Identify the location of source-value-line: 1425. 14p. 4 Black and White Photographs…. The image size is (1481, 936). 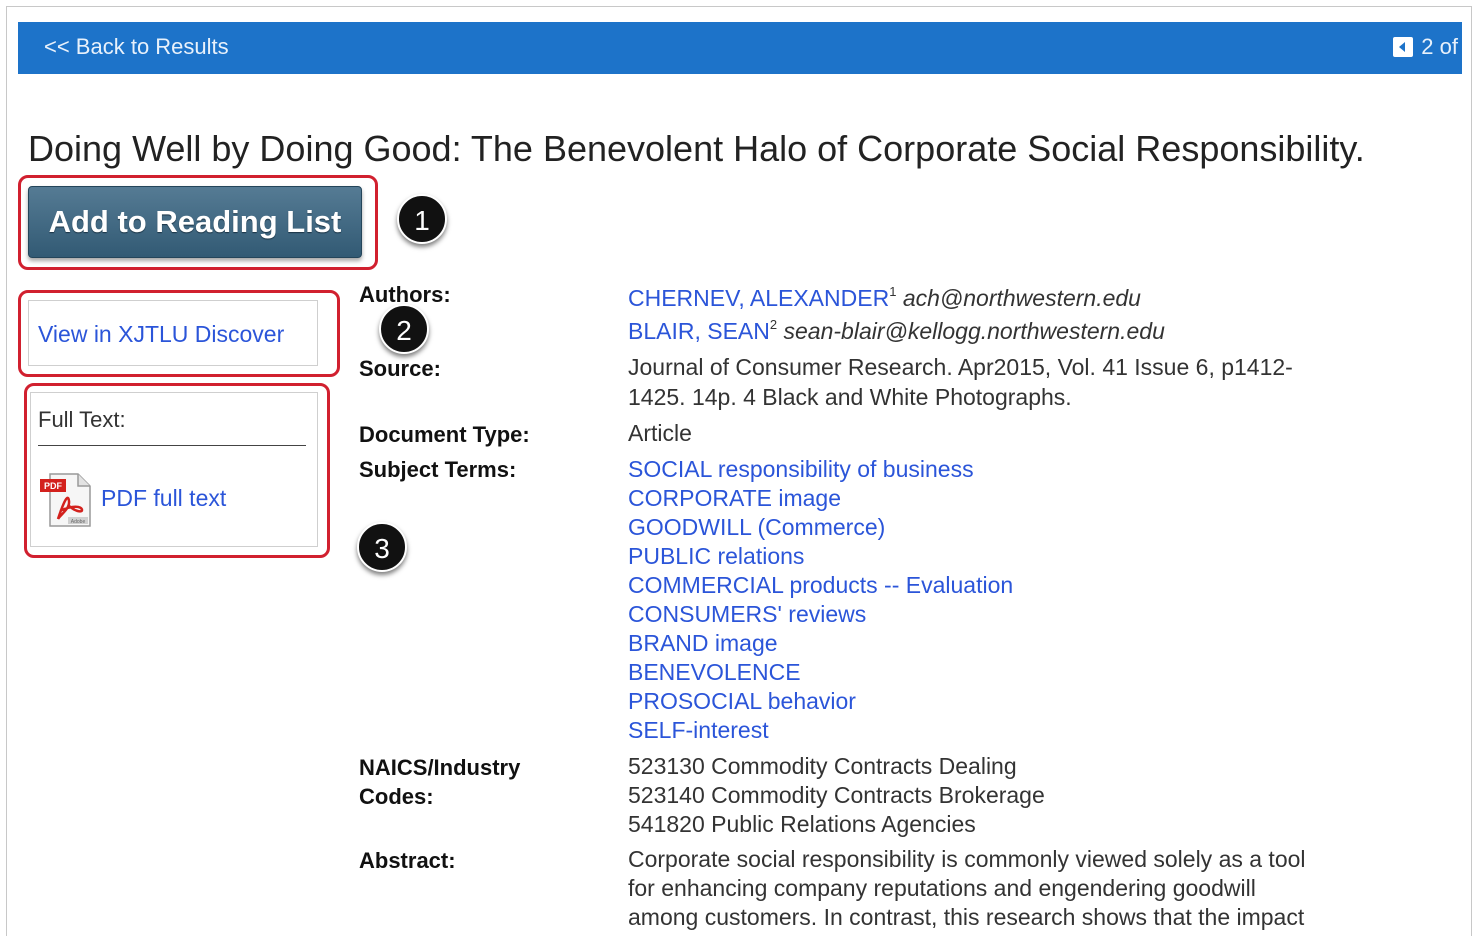
(850, 397).